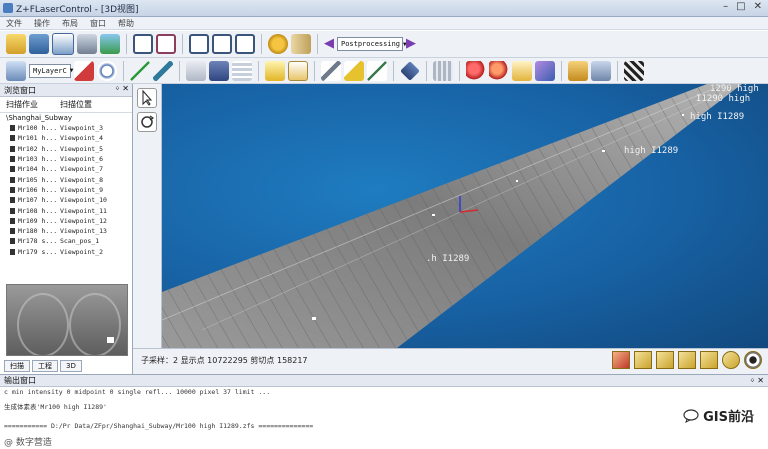  Describe the element at coordinates (298, 70) in the screenshot. I see `note-icon` at that location.